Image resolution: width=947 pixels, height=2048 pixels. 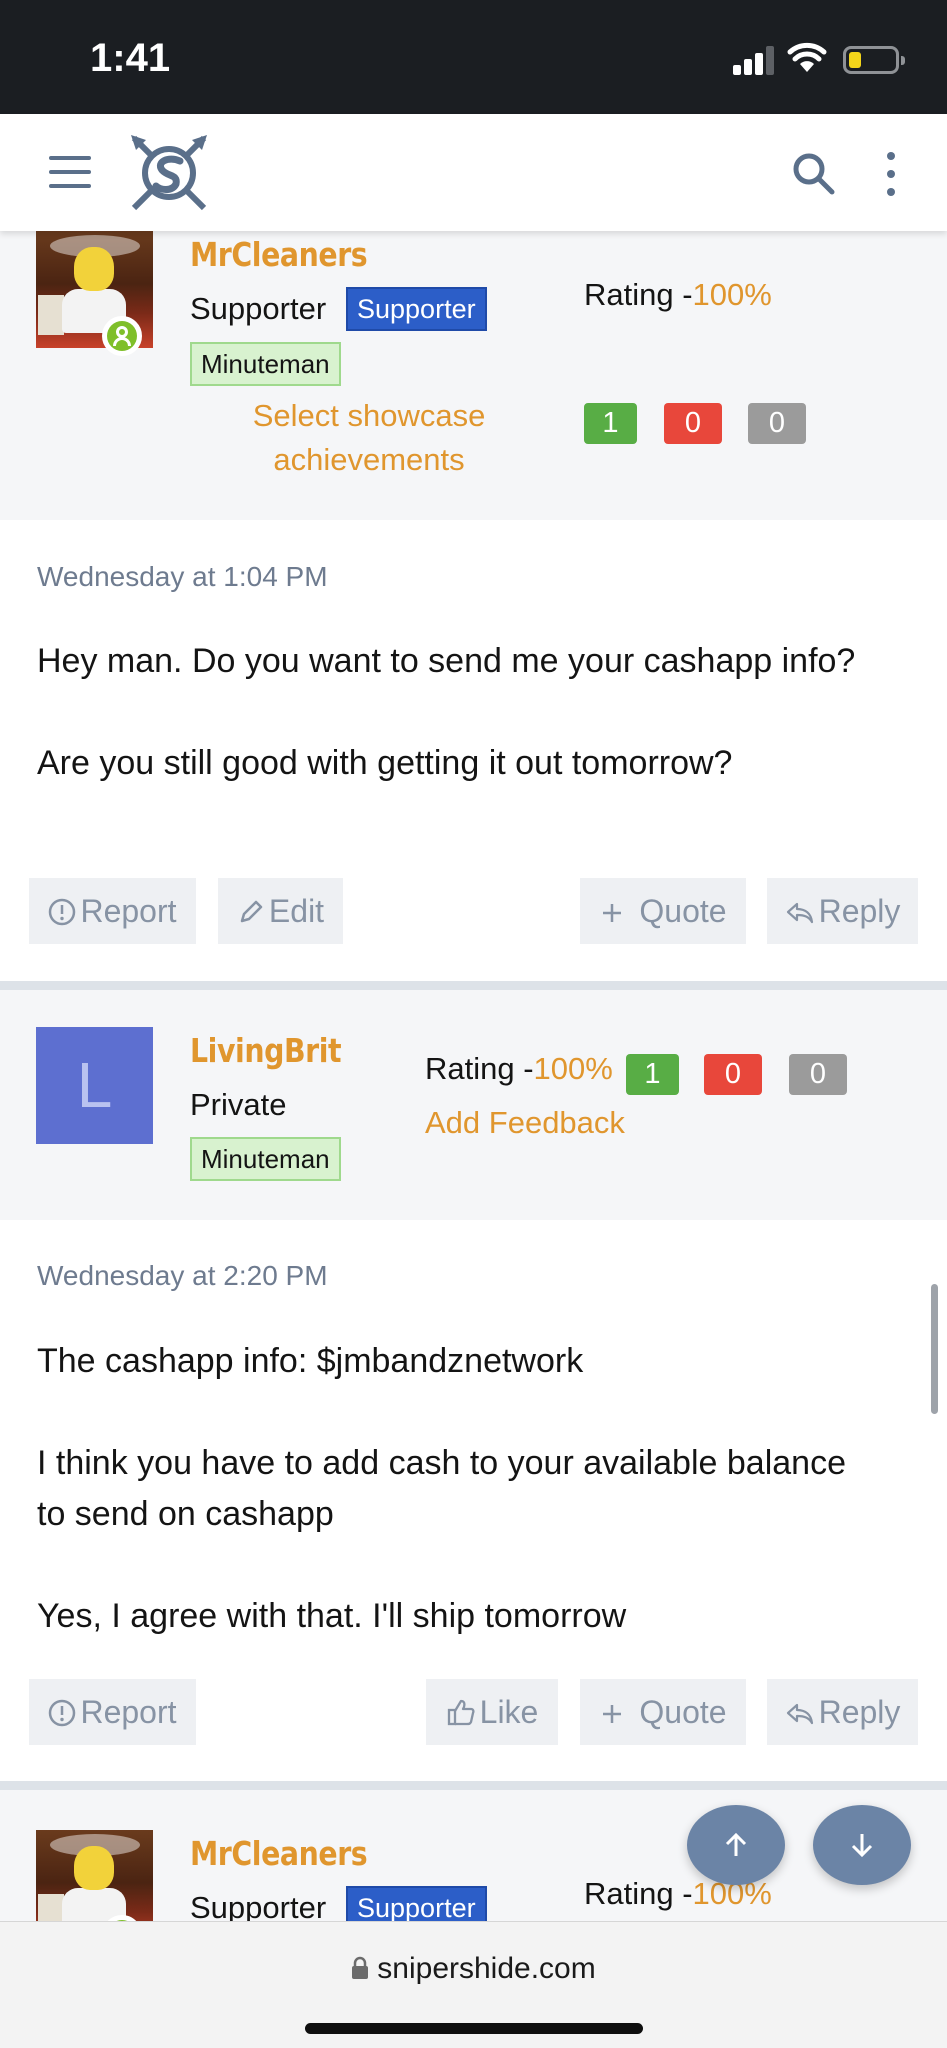 What do you see at coordinates (473, 57) in the screenshot?
I see `status-bar: 1:41` at bounding box center [473, 57].